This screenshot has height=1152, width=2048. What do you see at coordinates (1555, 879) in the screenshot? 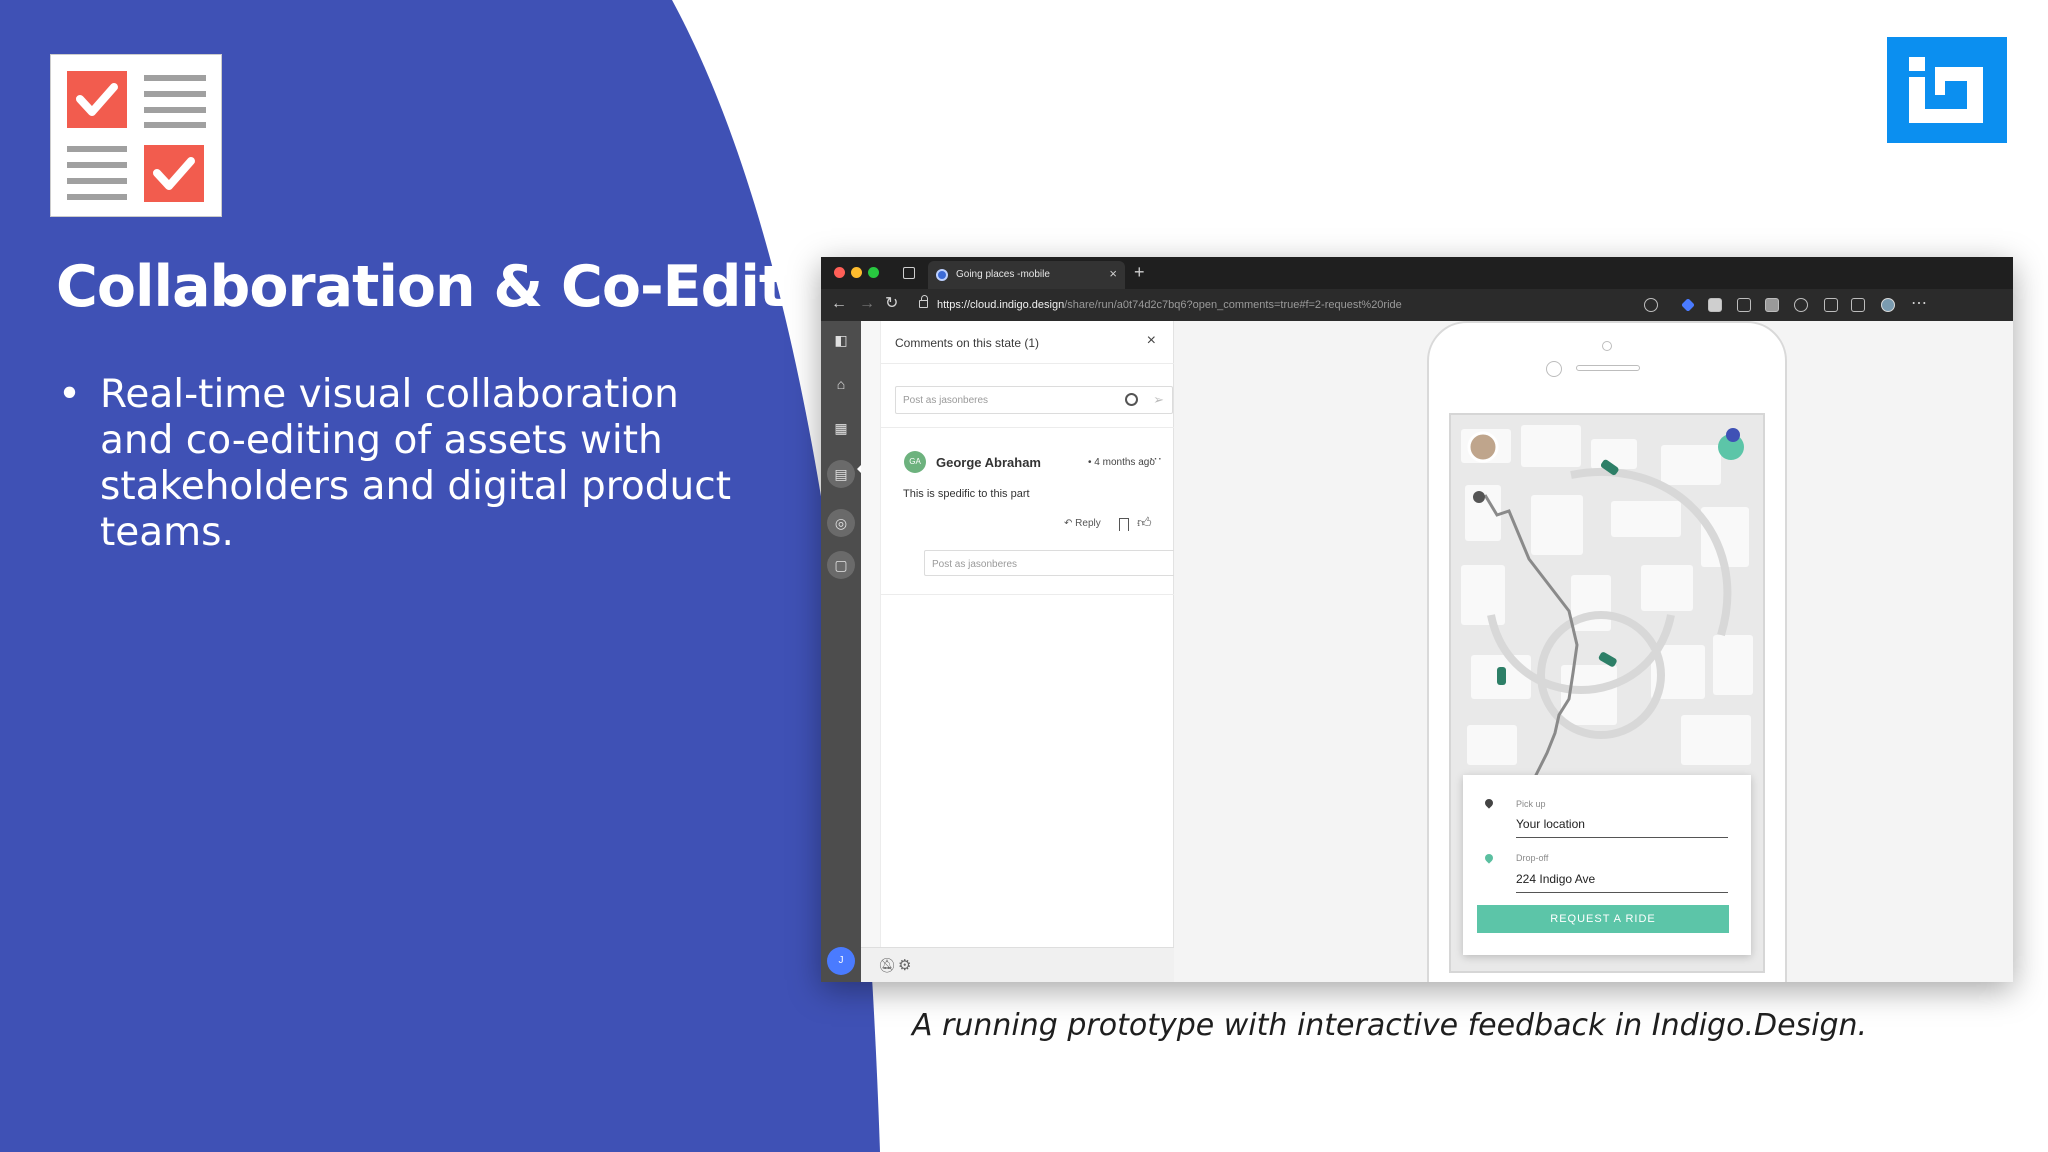
I see `dropoff-field: 224 Indigo Ave` at bounding box center [1555, 879].